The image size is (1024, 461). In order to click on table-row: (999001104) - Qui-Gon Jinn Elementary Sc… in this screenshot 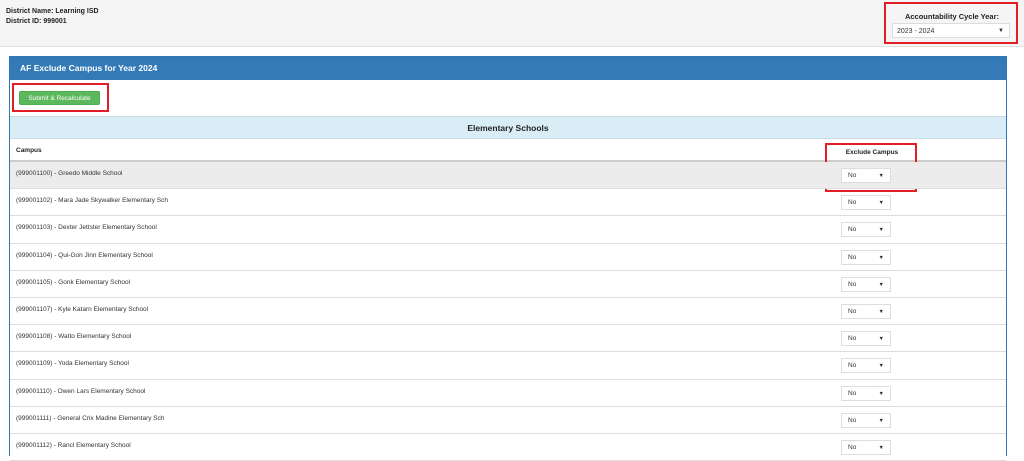, I will do `click(508, 257)`.